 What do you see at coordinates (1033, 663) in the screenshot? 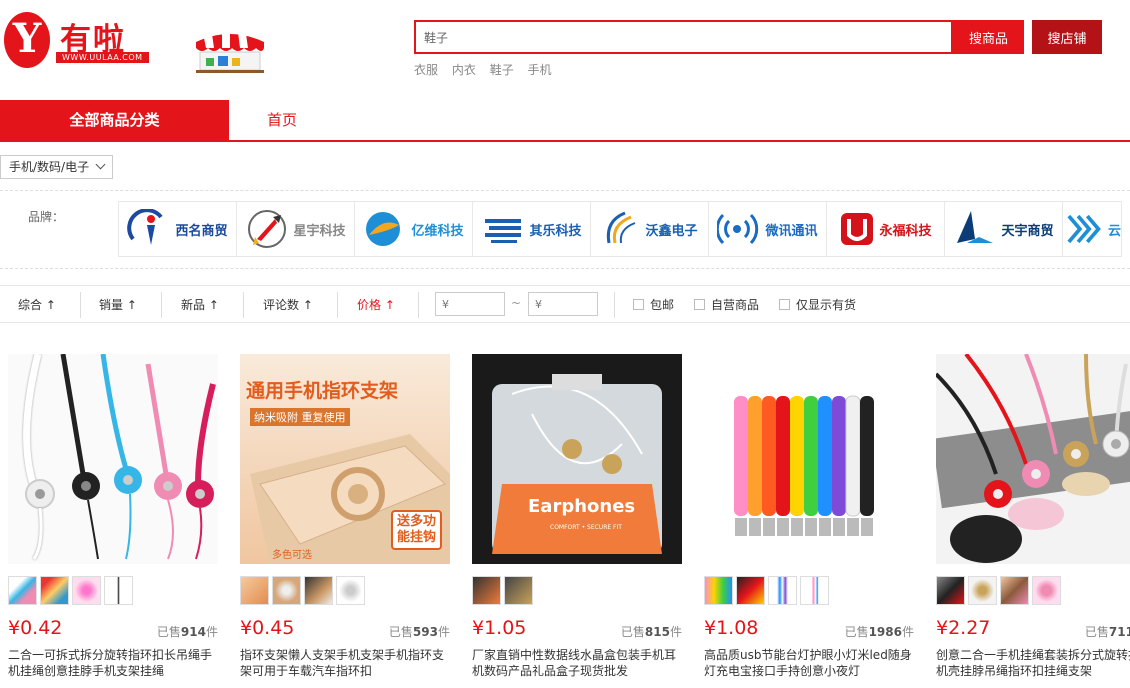
I see `product-title: 创意二合一手机挂绳套装拆分式旋转扣机壳挂脖吊绳指环扣挂绳支架` at bounding box center [1033, 663].